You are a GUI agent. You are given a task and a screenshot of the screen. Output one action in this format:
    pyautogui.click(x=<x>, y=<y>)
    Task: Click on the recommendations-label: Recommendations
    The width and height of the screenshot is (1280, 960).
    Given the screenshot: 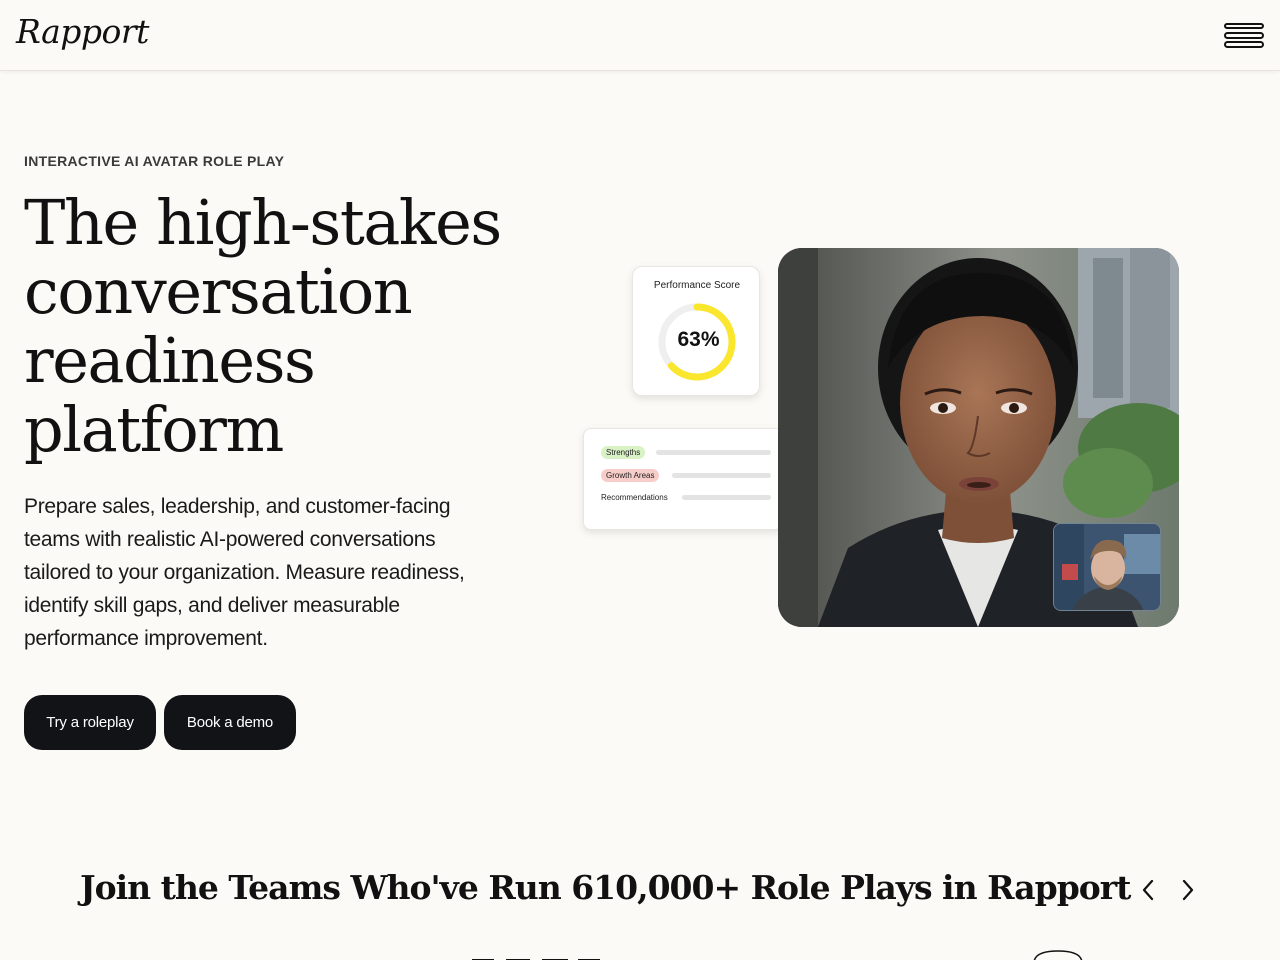 What is the action you would take?
    pyautogui.click(x=634, y=497)
    